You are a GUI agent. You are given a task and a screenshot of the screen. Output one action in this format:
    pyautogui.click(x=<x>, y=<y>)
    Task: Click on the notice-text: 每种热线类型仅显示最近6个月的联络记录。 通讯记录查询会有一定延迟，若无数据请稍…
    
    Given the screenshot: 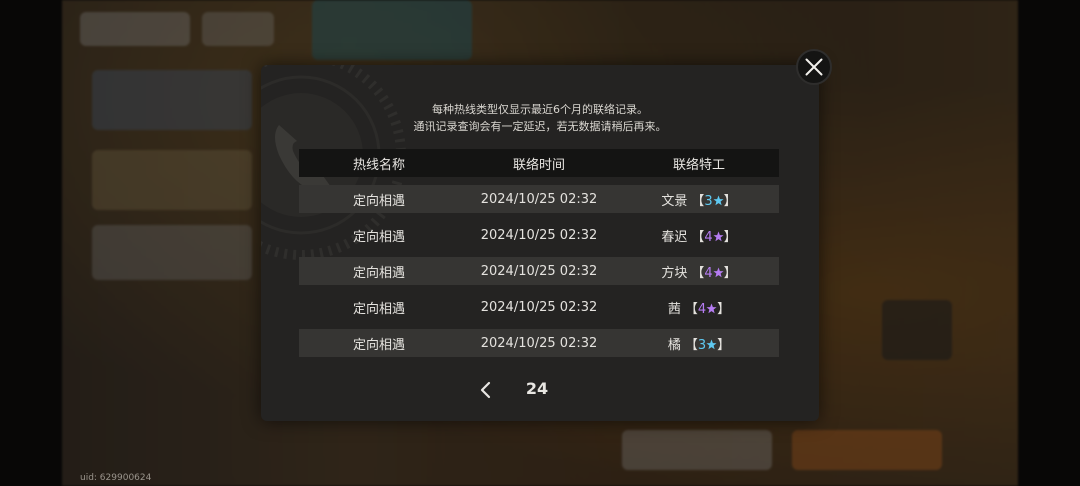 What is the action you would take?
    pyautogui.click(x=540, y=118)
    